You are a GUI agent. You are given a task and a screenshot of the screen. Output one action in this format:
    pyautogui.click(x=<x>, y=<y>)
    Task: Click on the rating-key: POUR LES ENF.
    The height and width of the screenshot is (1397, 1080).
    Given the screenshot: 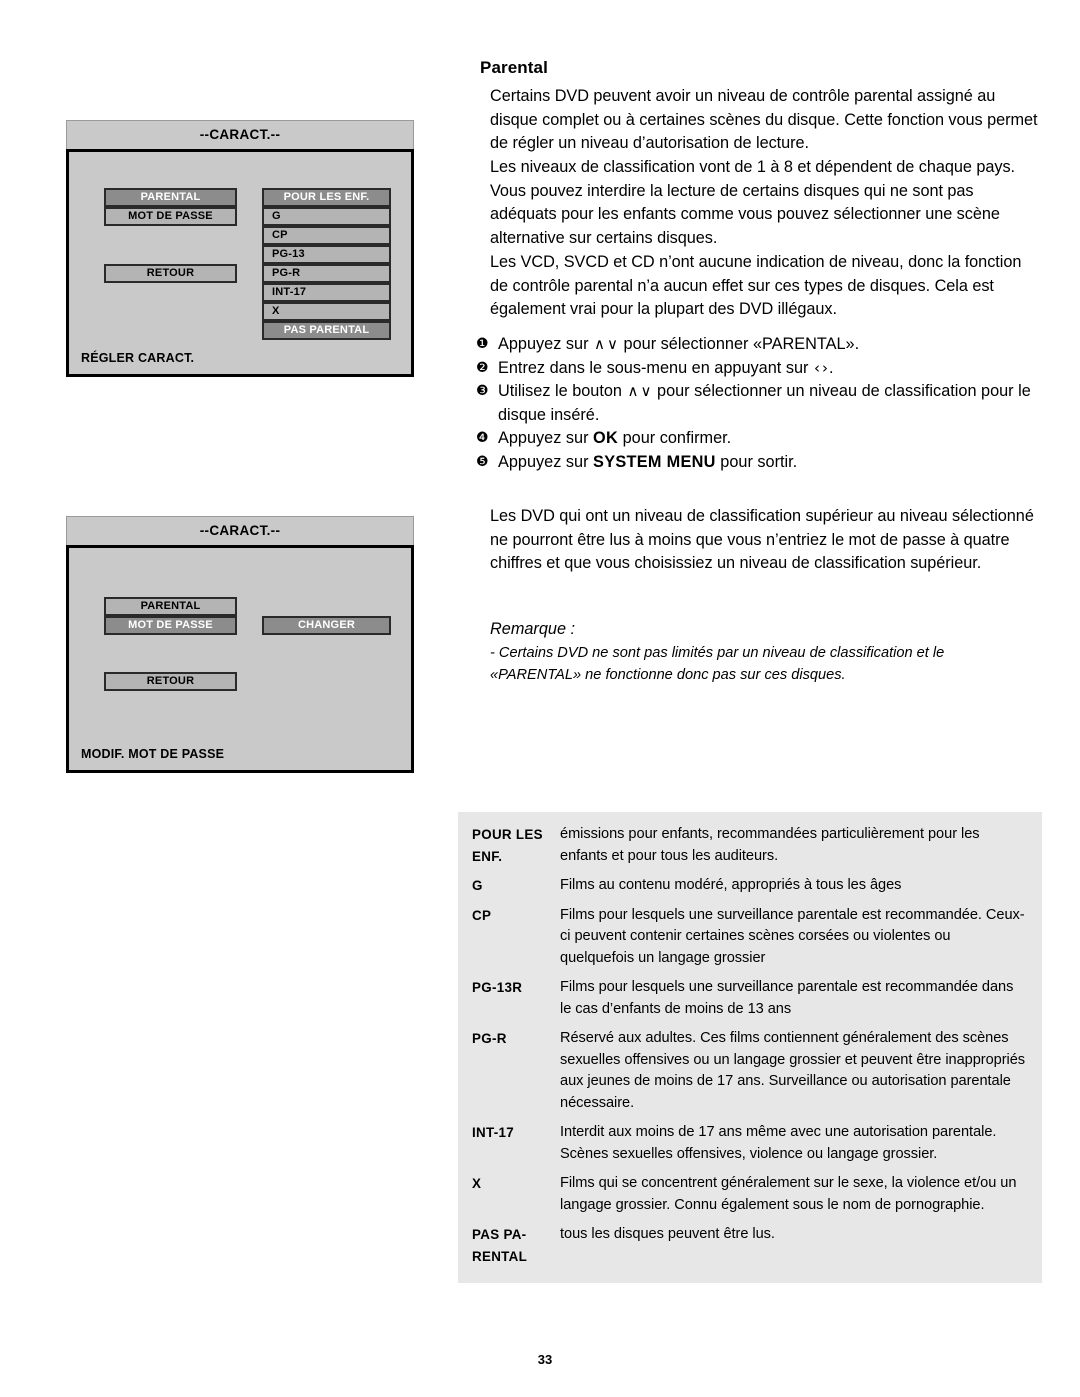 What is the action you would take?
    pyautogui.click(x=507, y=845)
    